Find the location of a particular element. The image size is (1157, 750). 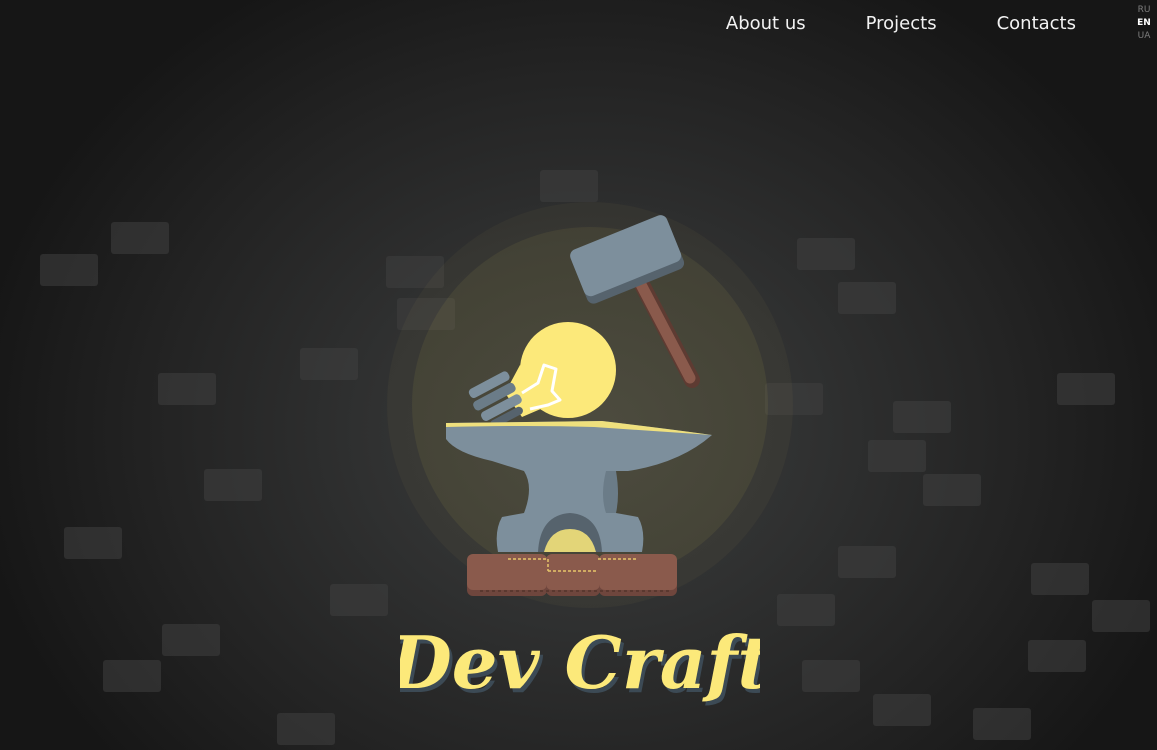

main-nav: About us Projects Contacts is located at coordinates (901, 24).